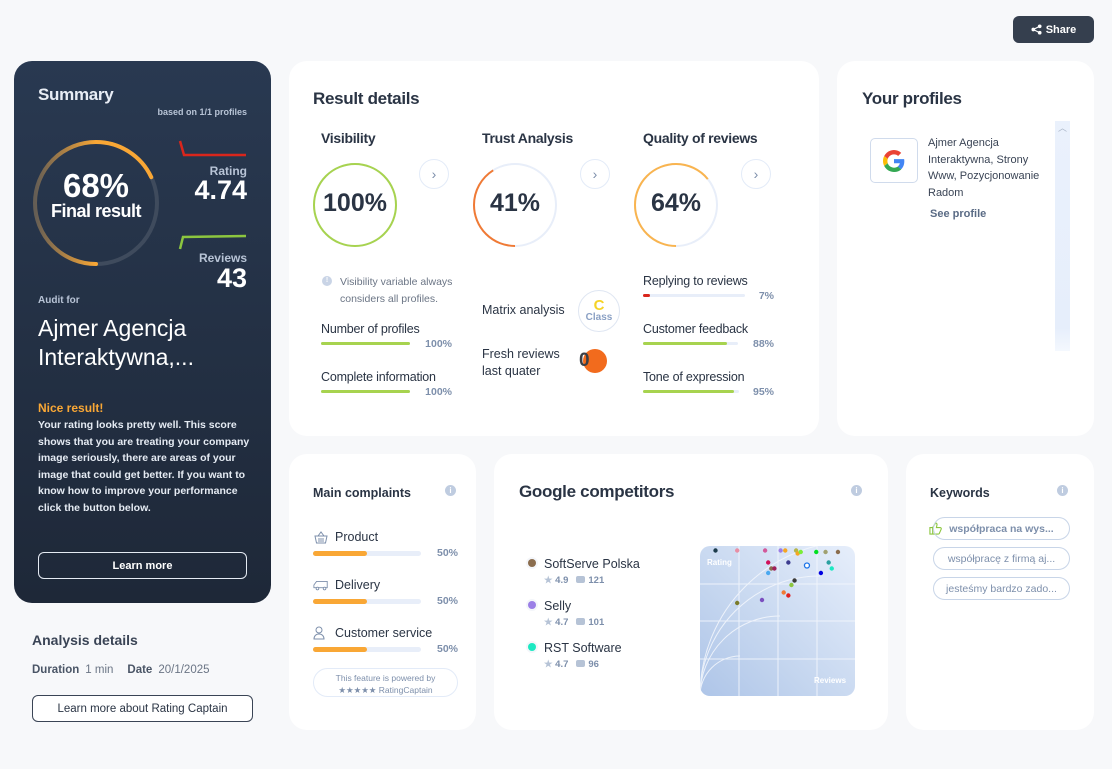  What do you see at coordinates (447, 649) in the screenshot?
I see `complaint-value: 50%` at bounding box center [447, 649].